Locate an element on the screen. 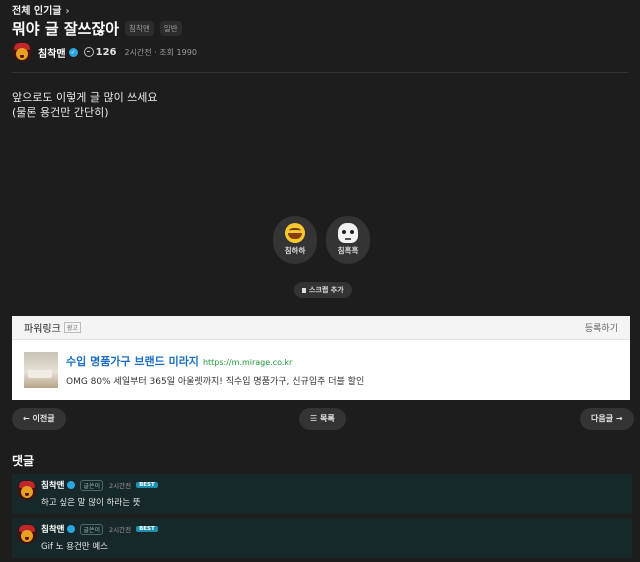 The width and height of the screenshot is (640, 562). laughing-face-icon is located at coordinates (295, 233).